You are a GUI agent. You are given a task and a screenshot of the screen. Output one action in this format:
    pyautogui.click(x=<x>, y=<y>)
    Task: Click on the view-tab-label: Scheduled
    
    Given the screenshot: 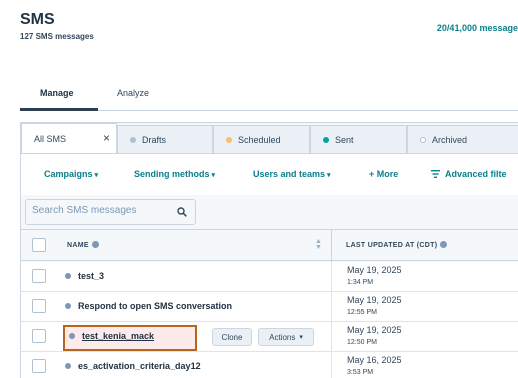 What is the action you would take?
    pyautogui.click(x=259, y=139)
    